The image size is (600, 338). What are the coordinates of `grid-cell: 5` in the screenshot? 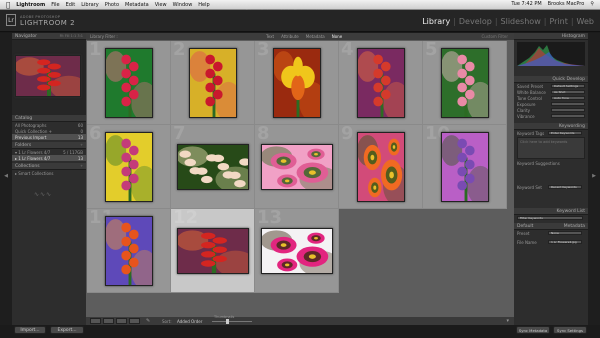 It's located at (465, 82).